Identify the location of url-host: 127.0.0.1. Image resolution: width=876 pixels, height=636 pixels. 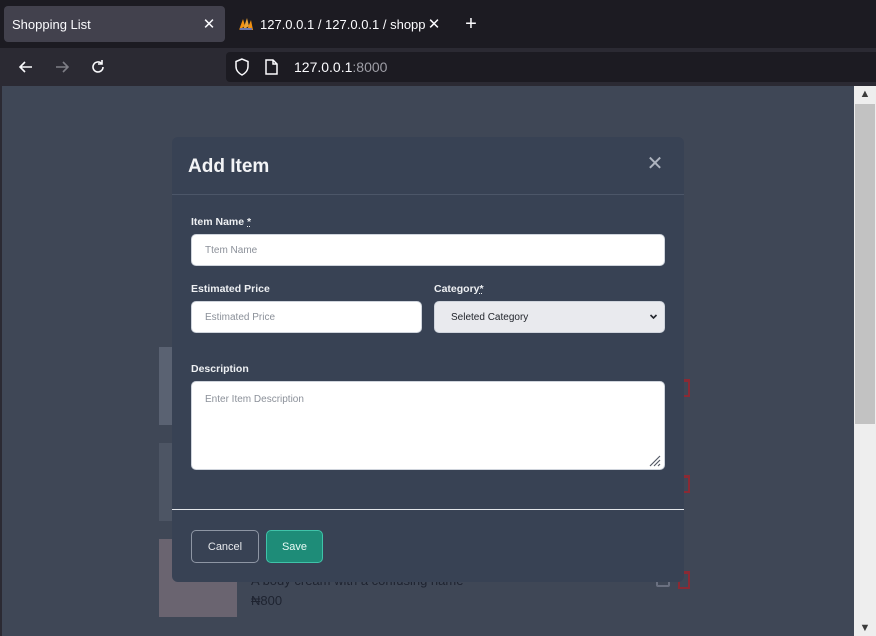
(323, 67).